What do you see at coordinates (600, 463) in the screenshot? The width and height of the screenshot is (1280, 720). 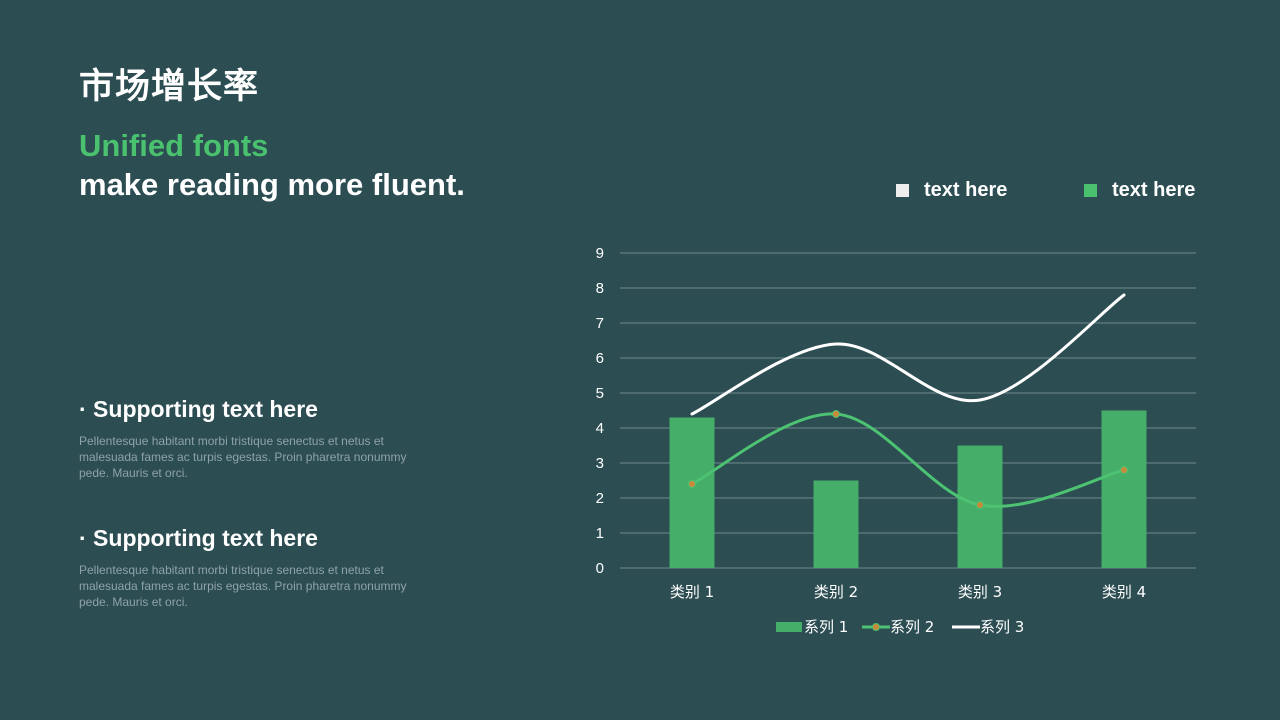 I see `y-tick-label: 3` at bounding box center [600, 463].